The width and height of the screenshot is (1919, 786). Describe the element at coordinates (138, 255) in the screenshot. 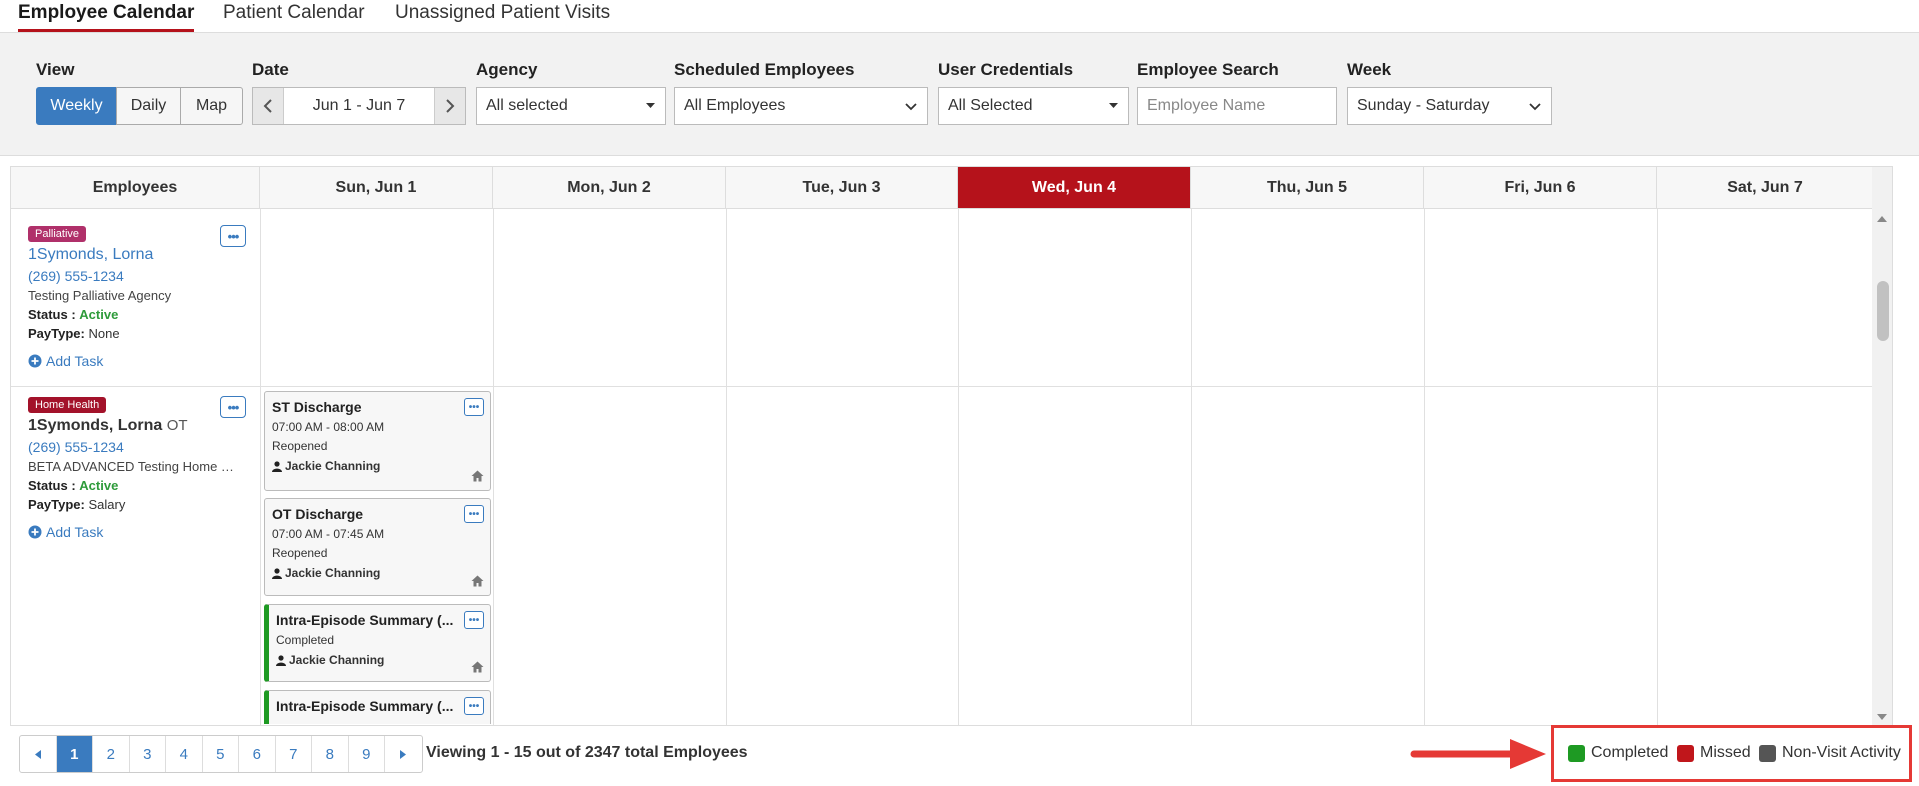

I see `employee-name-link: 1Symonds, Lorna` at that location.